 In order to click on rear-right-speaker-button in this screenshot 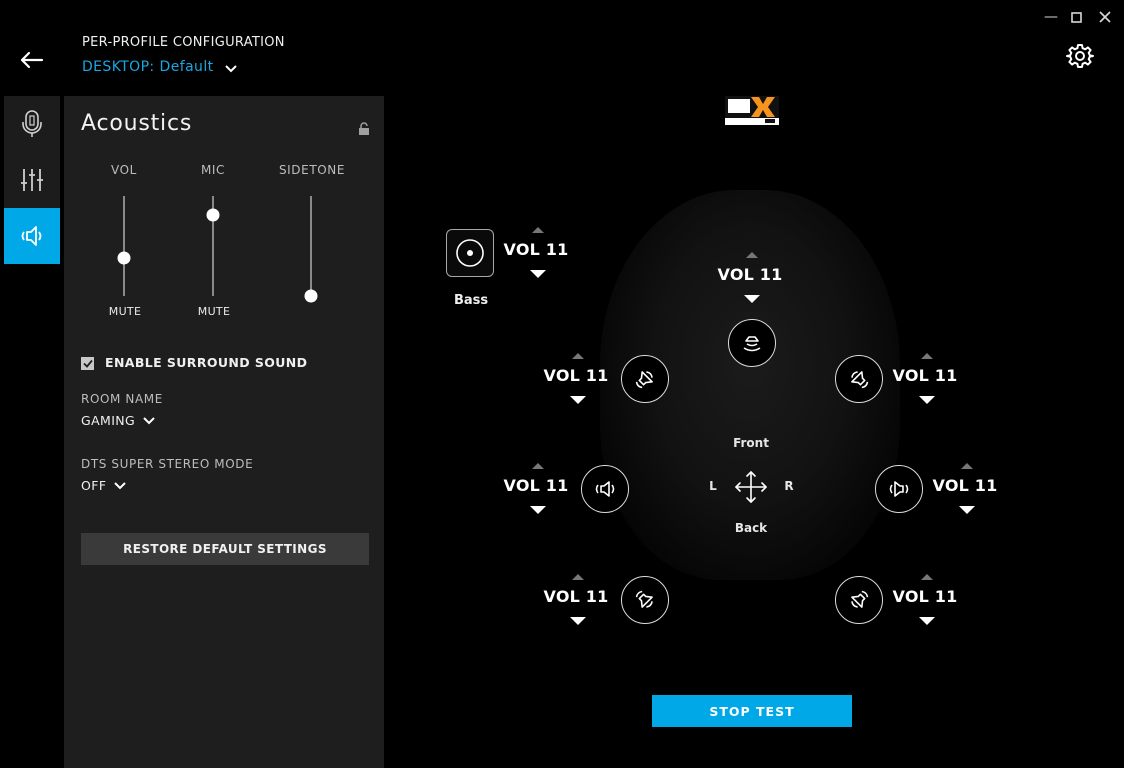, I will do `click(859, 600)`.